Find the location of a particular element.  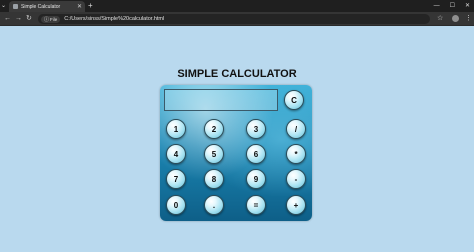

page-title: SIMPLE CALCULATOR is located at coordinates (237, 74).